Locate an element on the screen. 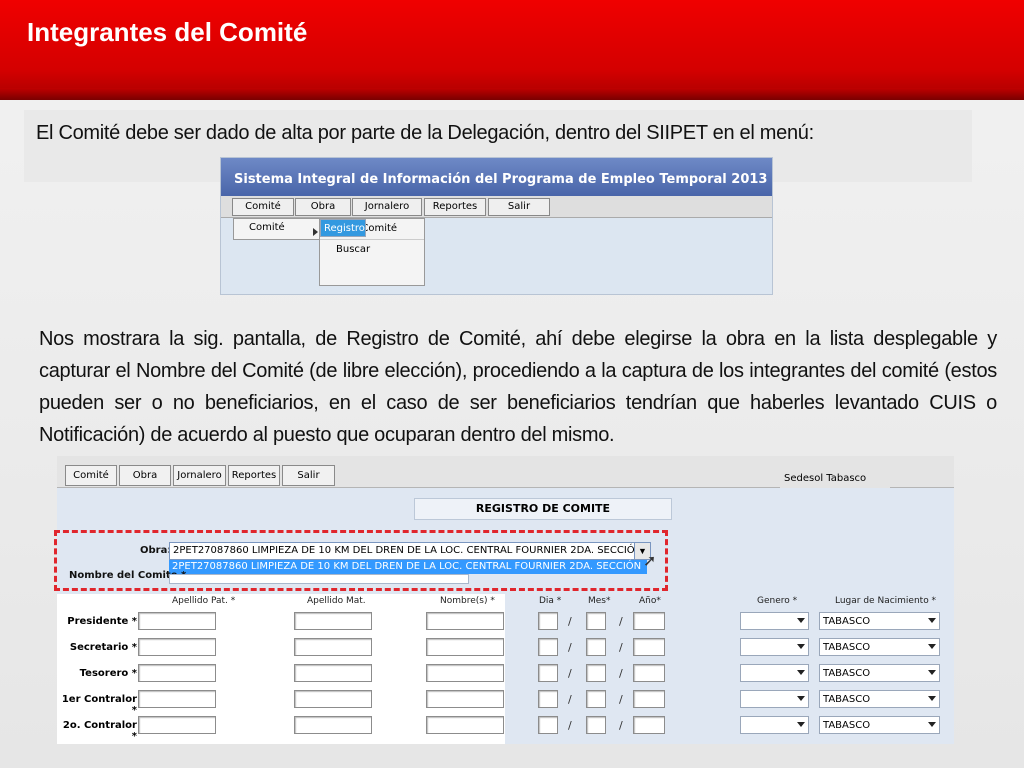  office-label: Sedesol Tabasco is located at coordinates (835, 478).